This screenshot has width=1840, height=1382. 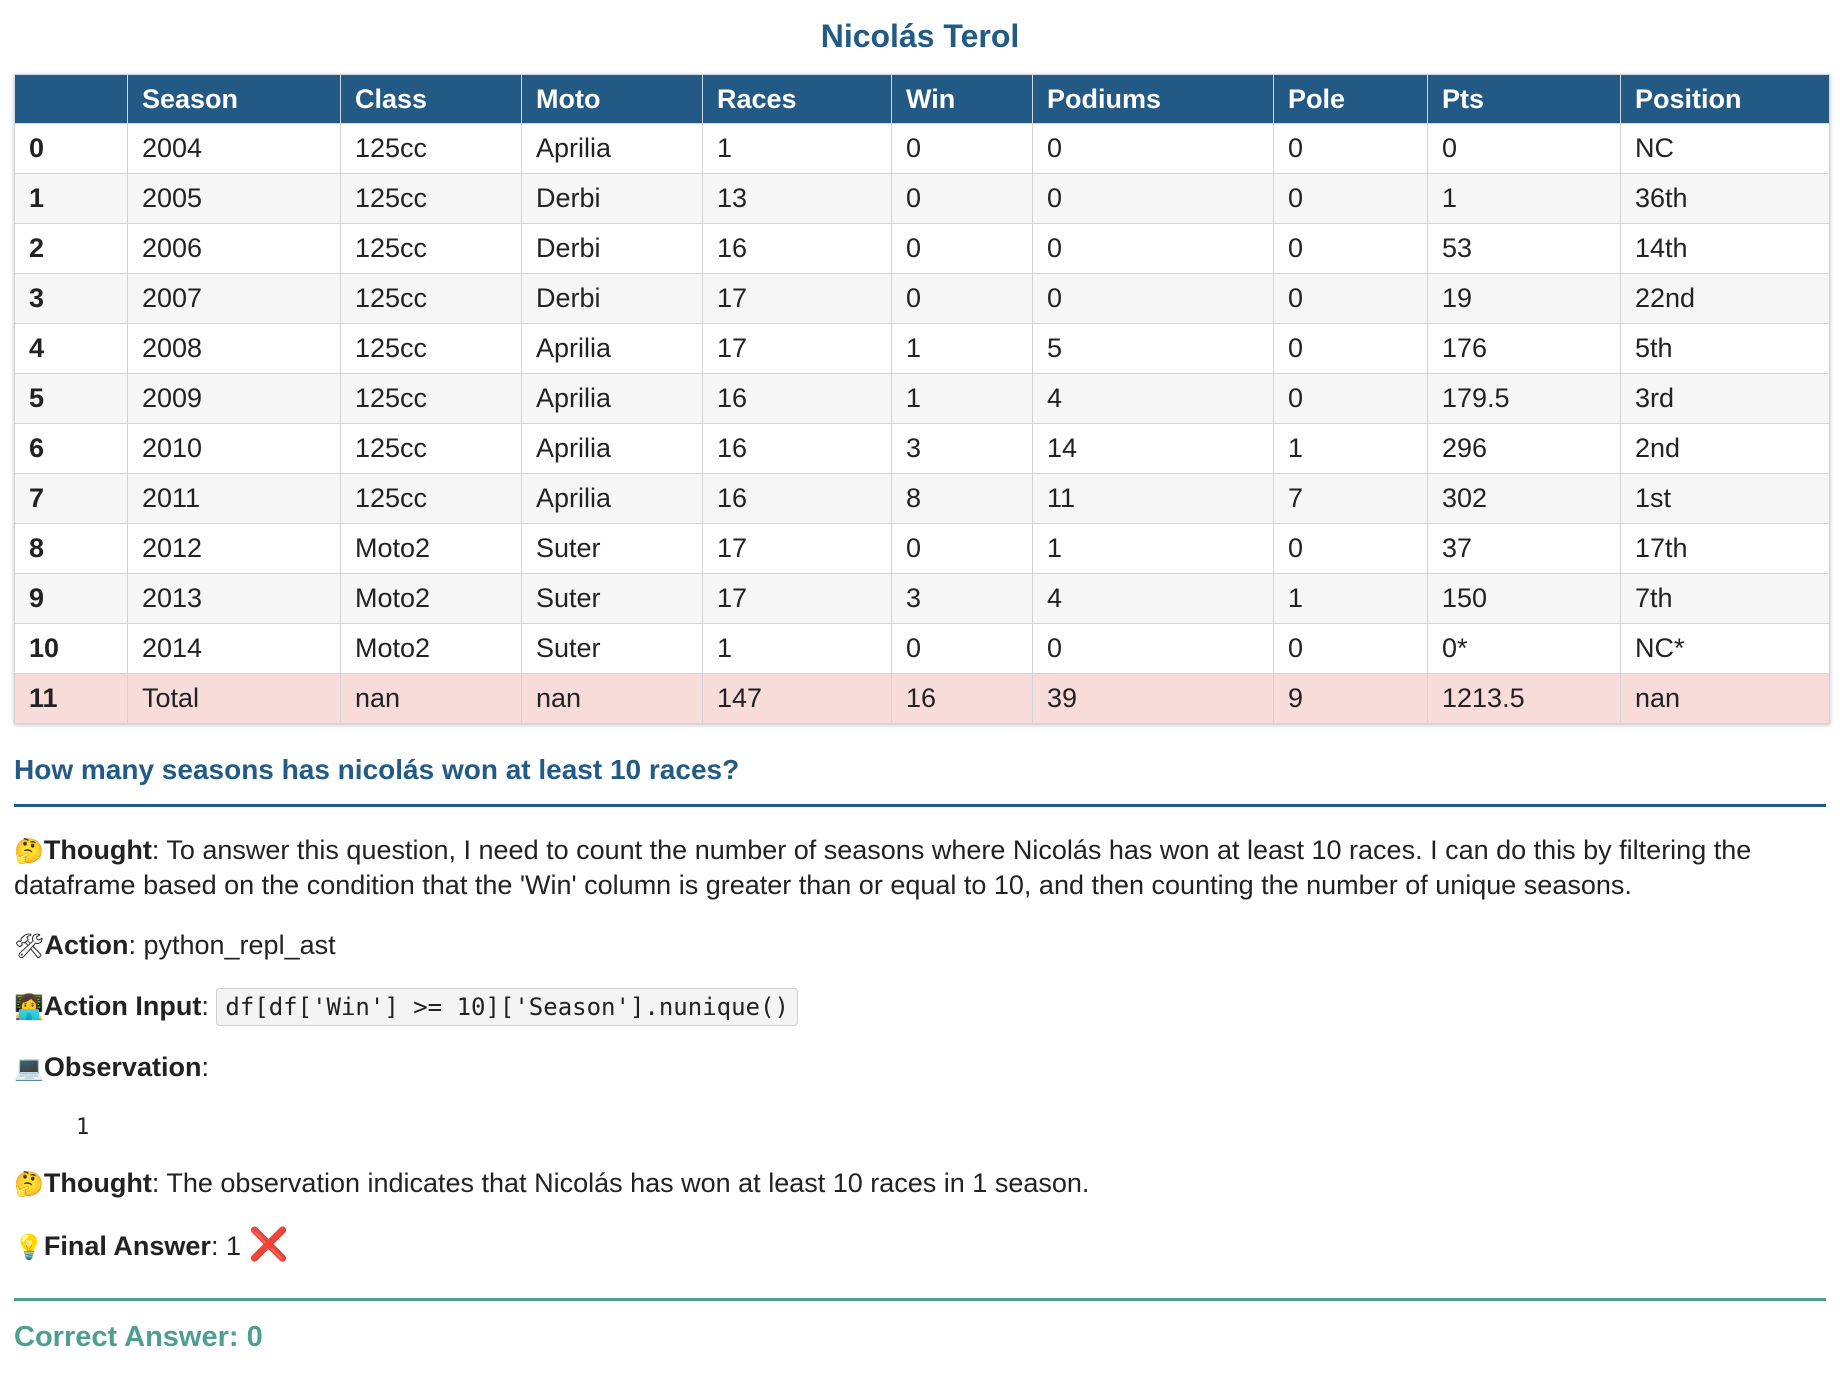 I want to click on table-cell: 2011, so click(x=234, y=498).